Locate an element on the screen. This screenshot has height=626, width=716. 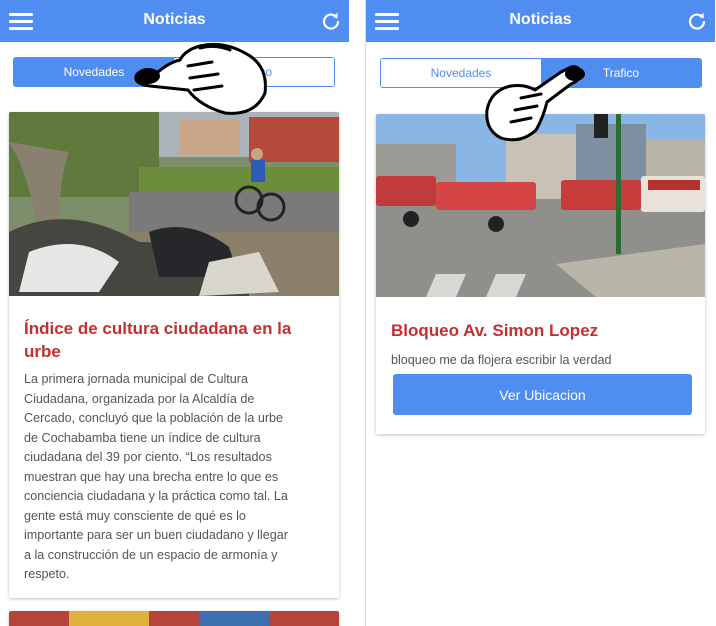
news-image is located at coordinates (174, 204).